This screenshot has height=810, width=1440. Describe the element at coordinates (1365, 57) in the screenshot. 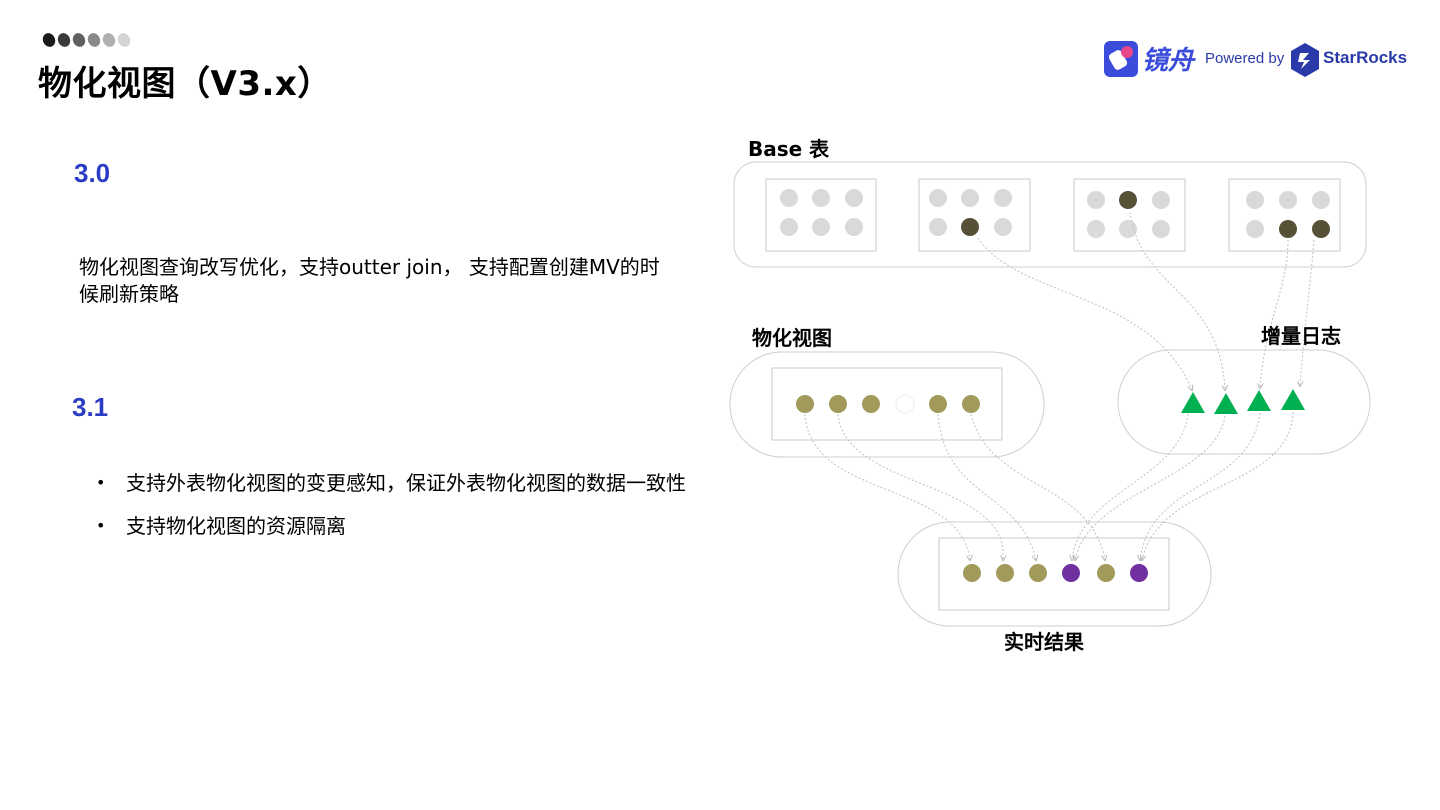

I see `brand-name: StarRocks` at that location.